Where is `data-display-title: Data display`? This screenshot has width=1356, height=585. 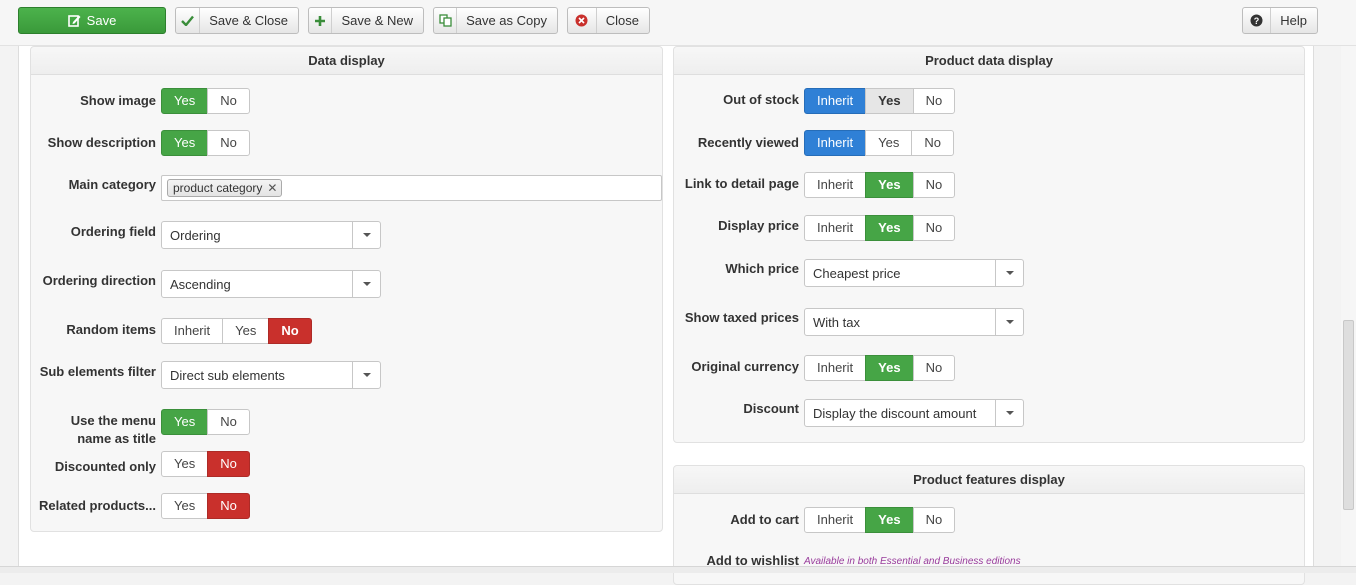 data-display-title: Data display is located at coordinates (346, 61).